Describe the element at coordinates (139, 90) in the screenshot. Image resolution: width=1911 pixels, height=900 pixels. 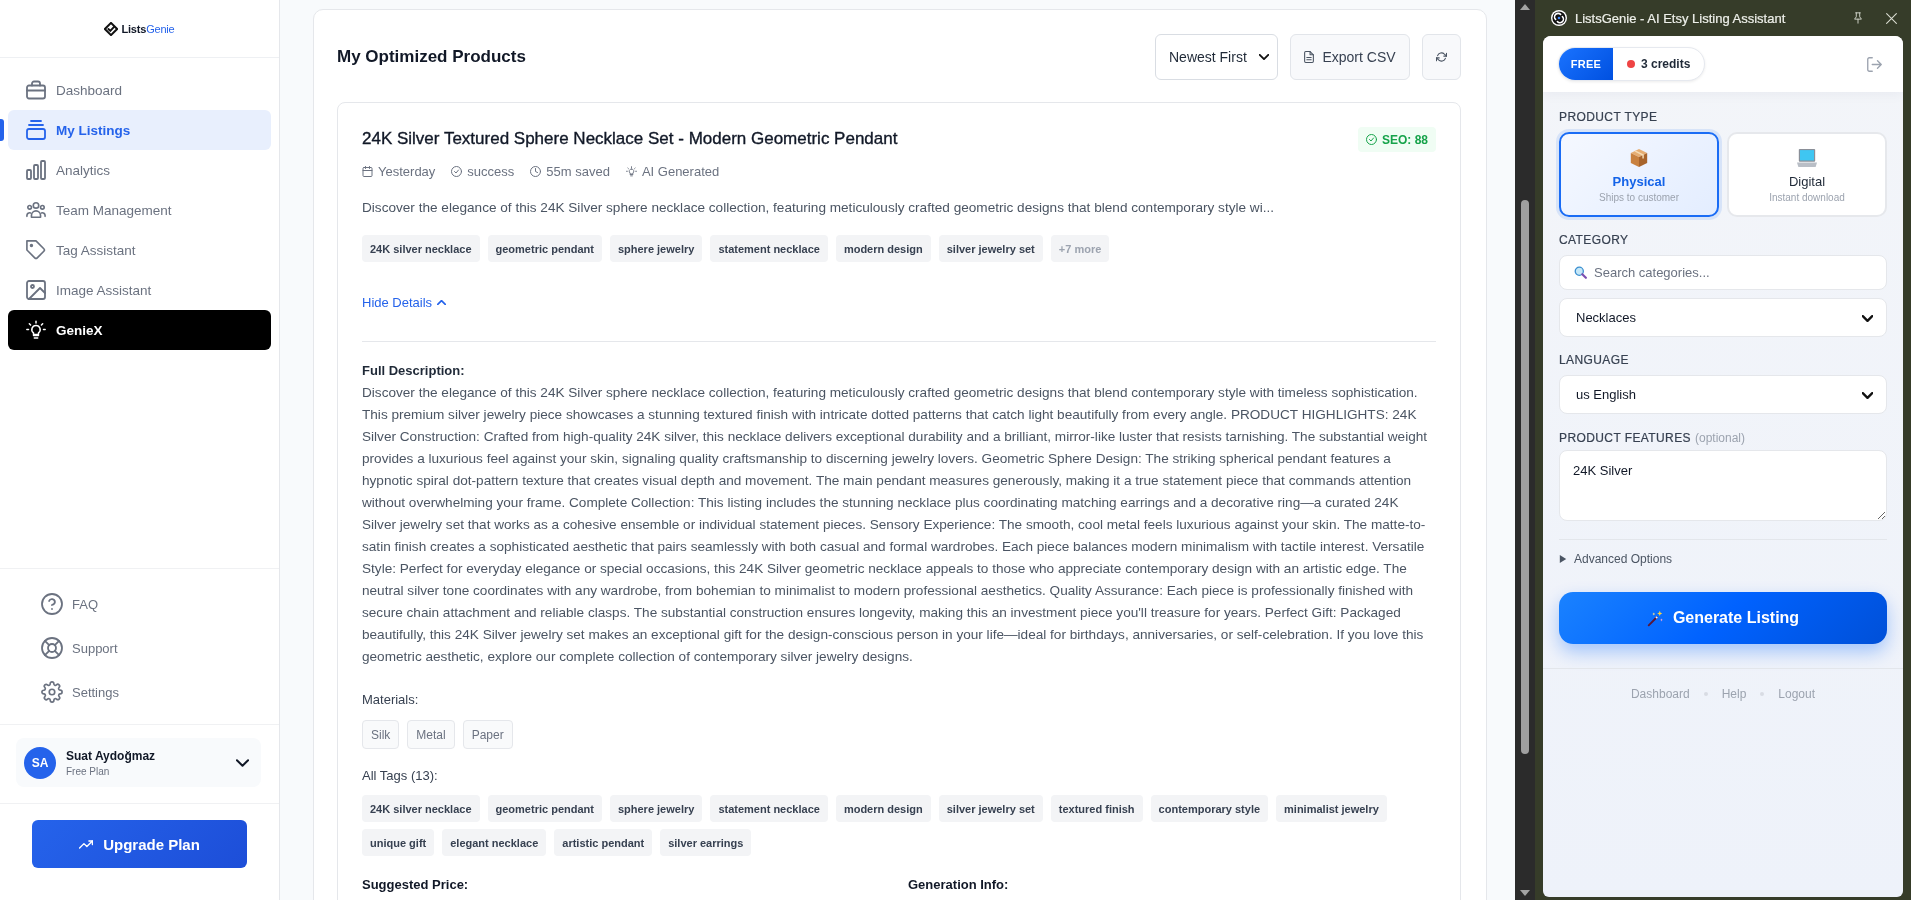
I see `nav-item: Dashboard` at that location.